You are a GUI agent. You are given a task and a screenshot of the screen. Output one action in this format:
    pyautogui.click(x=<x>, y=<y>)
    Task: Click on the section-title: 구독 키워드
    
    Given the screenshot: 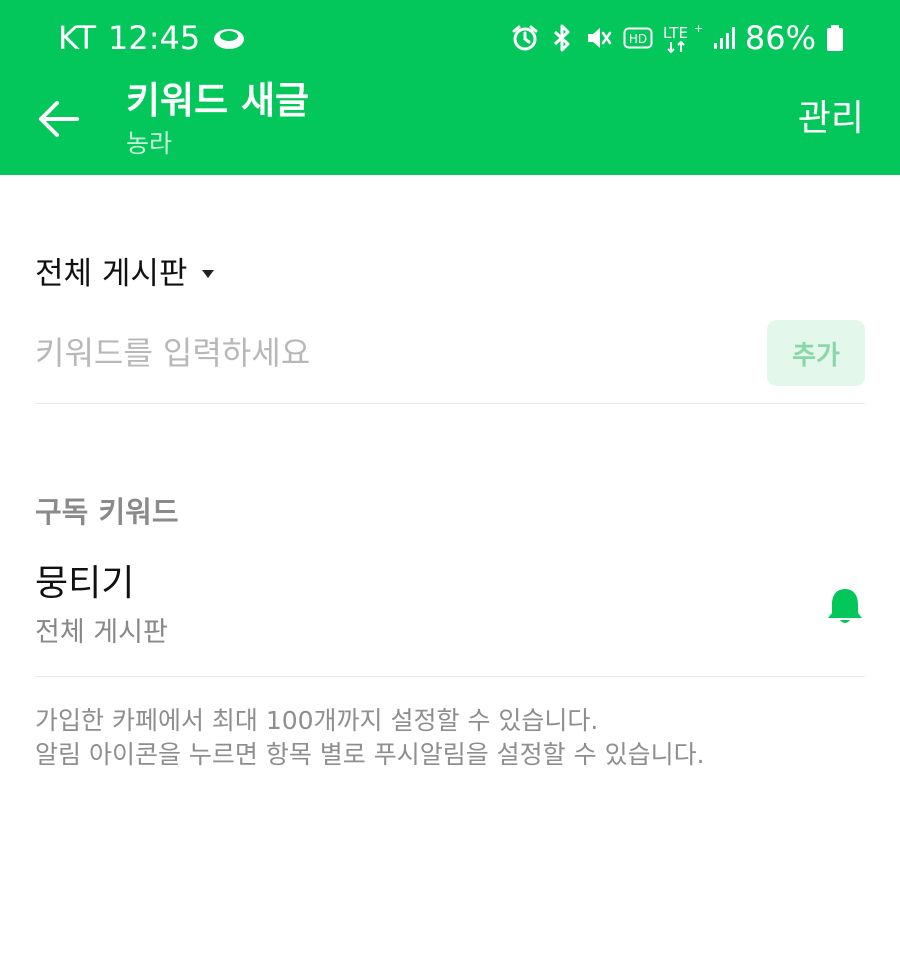 What is the action you would take?
    pyautogui.click(x=107, y=512)
    